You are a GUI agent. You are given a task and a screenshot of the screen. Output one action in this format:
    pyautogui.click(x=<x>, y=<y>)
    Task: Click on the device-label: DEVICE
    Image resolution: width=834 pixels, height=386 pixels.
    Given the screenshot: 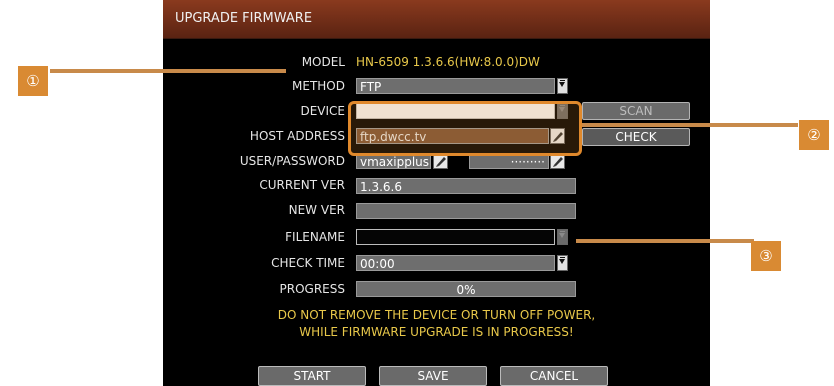 What is the action you would take?
    pyautogui.click(x=322, y=111)
    